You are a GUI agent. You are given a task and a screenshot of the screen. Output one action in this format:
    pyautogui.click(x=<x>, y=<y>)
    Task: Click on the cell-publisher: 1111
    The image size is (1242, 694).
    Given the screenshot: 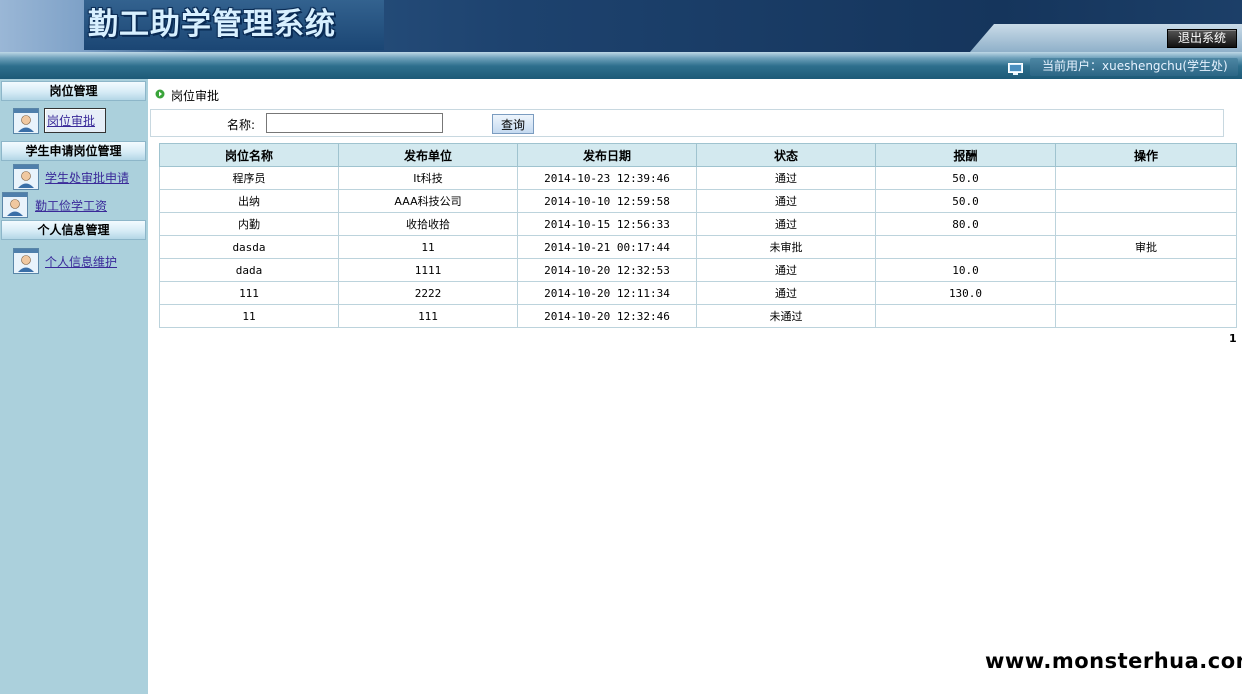 What is the action you would take?
    pyautogui.click(x=428, y=270)
    